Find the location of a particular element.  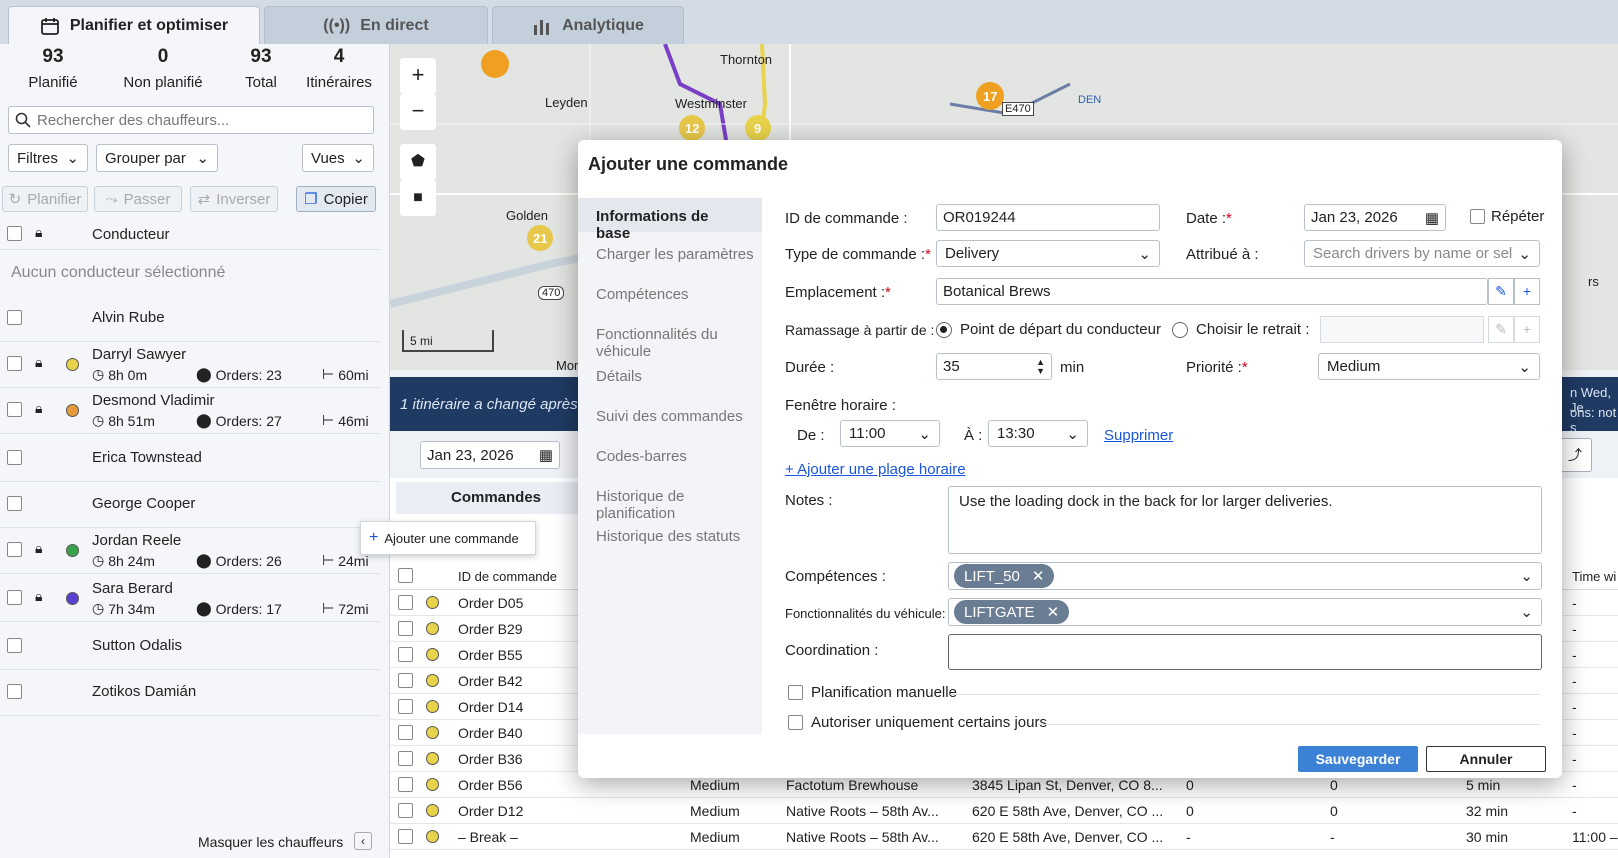

cancel-button: Annuler is located at coordinates (1486, 759).